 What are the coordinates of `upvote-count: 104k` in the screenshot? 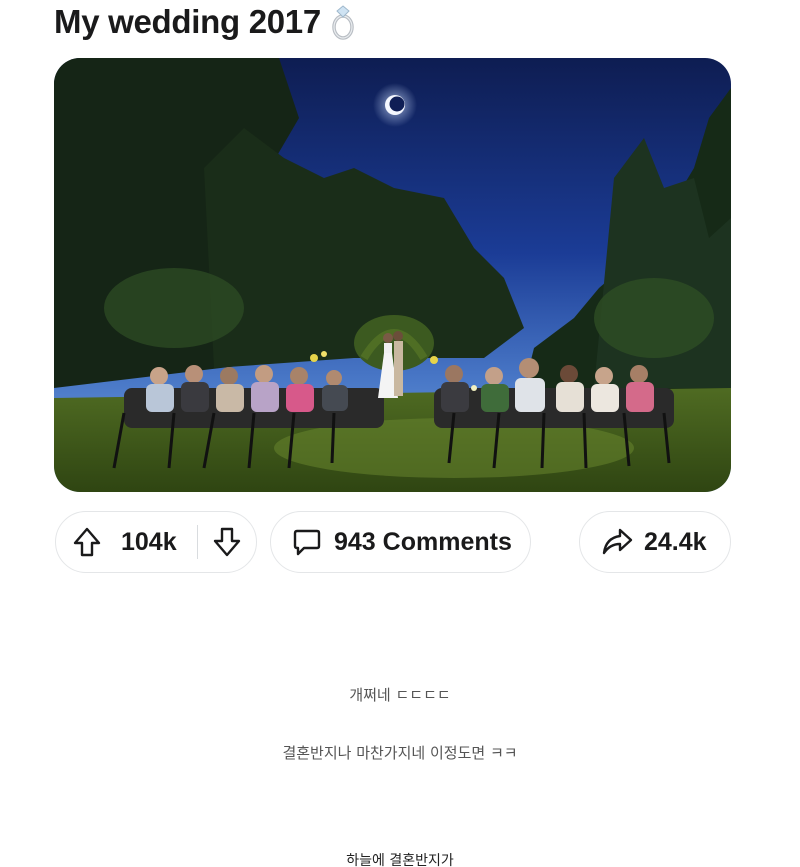 It's located at (149, 541).